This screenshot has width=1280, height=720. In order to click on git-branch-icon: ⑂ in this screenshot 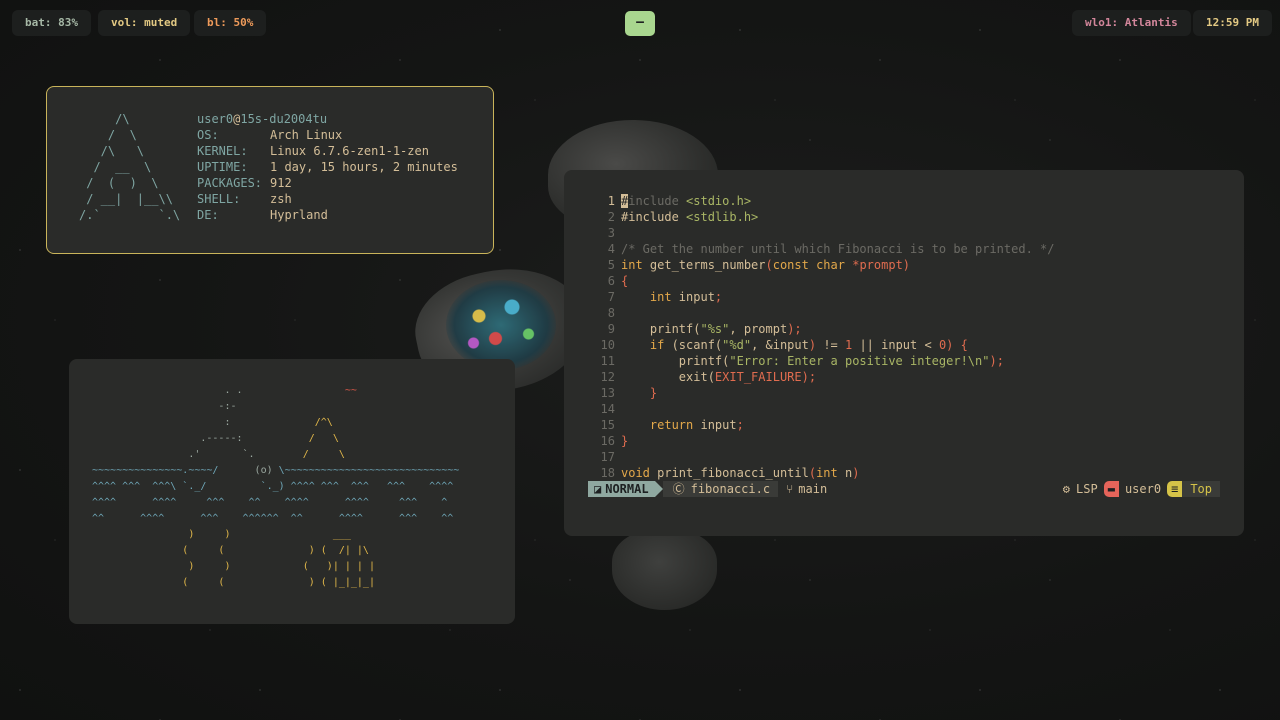, I will do `click(790, 489)`.